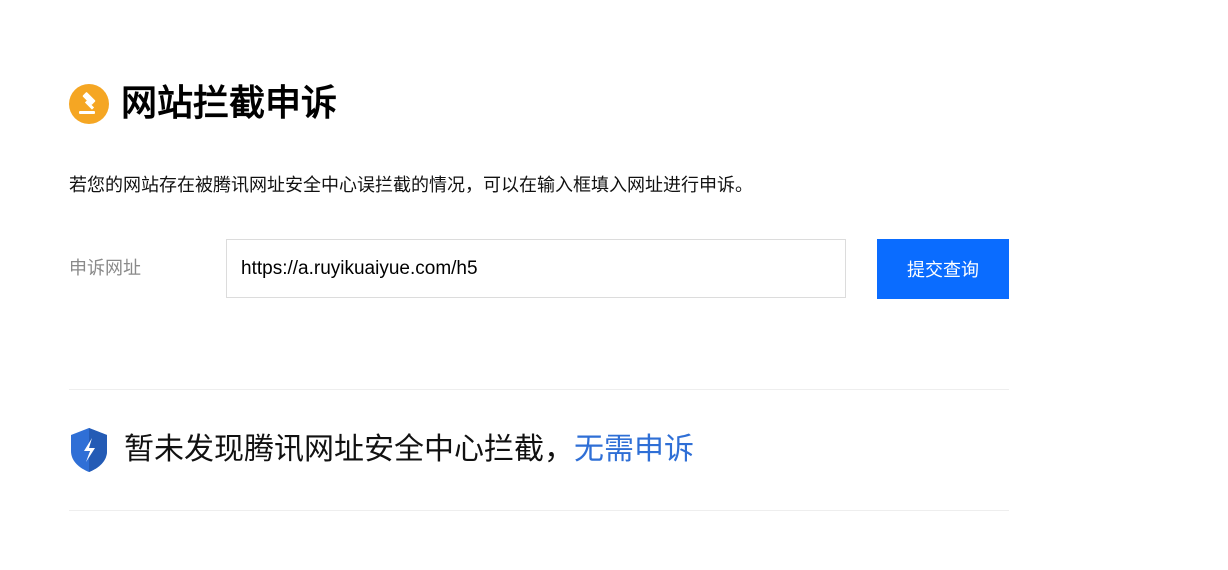 The image size is (1228, 570). I want to click on title-row: 网站拦截申诉, so click(203, 104).